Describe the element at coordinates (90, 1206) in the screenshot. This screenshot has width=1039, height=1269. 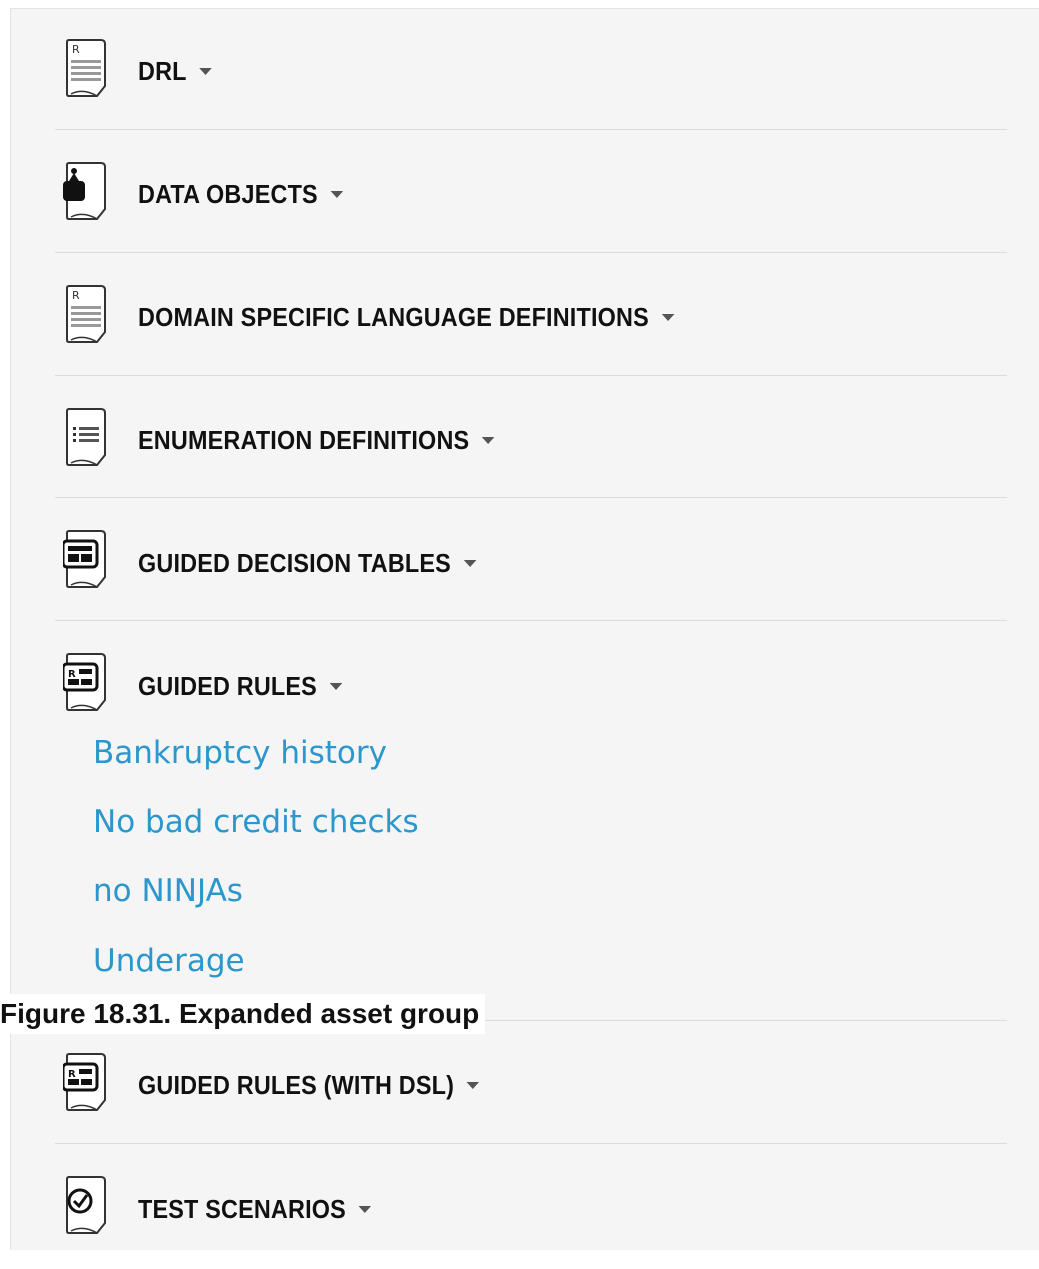
I see `test-scenario-icon` at that location.